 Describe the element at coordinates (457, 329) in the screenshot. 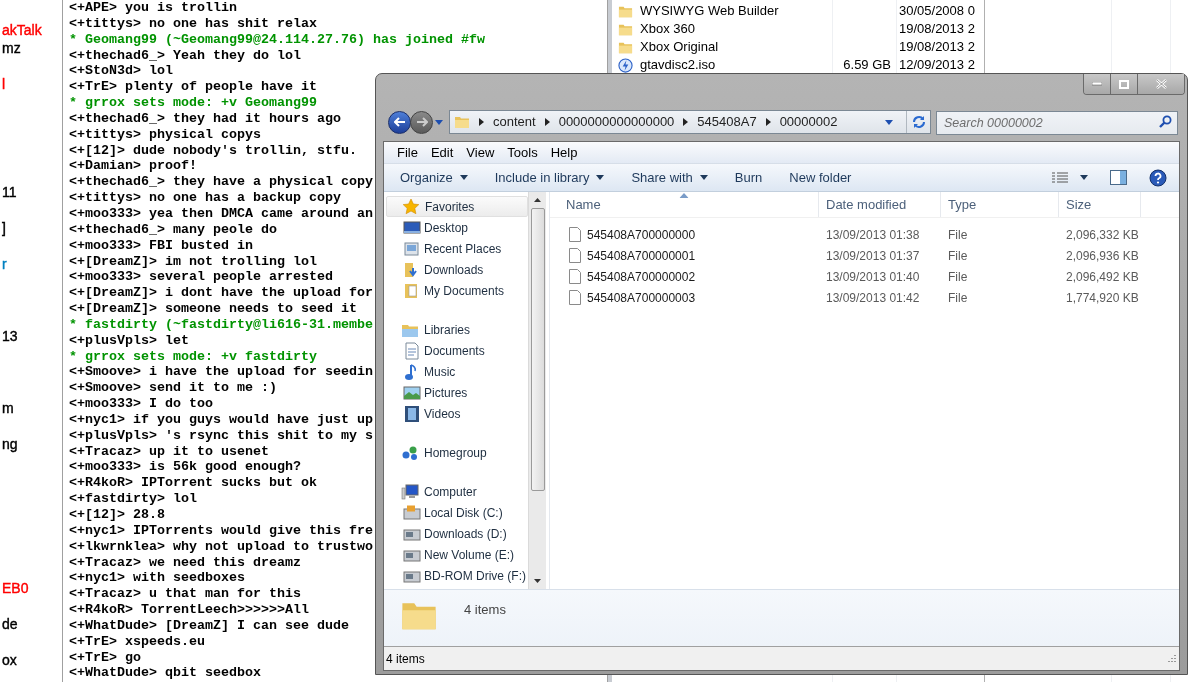

I see `nav-group-header: Libraries` at that location.